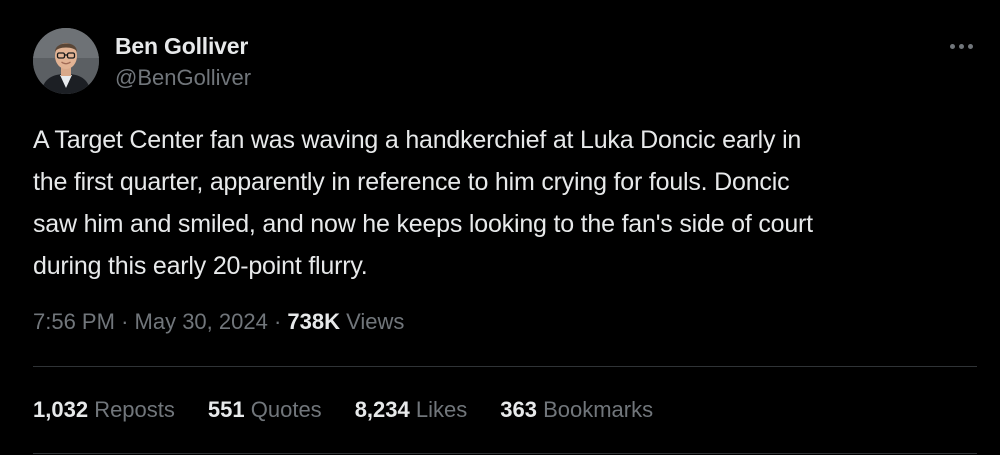 This screenshot has height=455, width=1000. What do you see at coordinates (313, 321) in the screenshot?
I see `views-count: 738K` at bounding box center [313, 321].